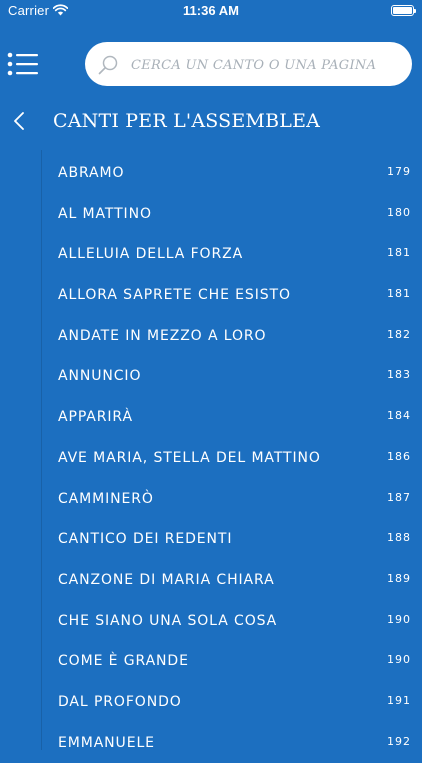 This screenshot has height=763, width=422. I want to click on song-title: ALLORA SAPRETE CHE ESISTO, so click(174, 295).